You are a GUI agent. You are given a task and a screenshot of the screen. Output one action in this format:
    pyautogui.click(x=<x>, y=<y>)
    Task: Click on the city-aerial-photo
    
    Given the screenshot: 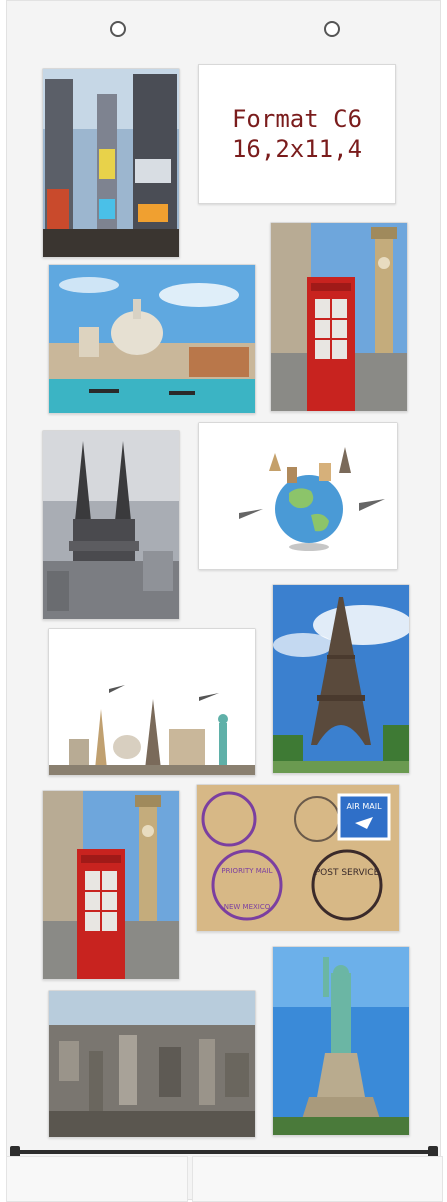 What is the action you would take?
    pyautogui.click(x=152, y=1064)
    